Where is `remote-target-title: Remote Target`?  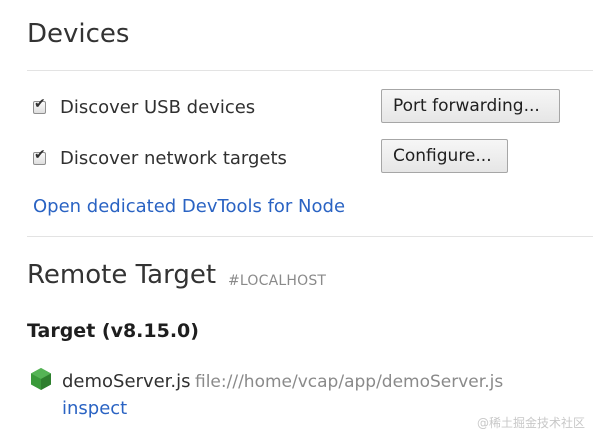 remote-target-title: Remote Target is located at coordinates (122, 275).